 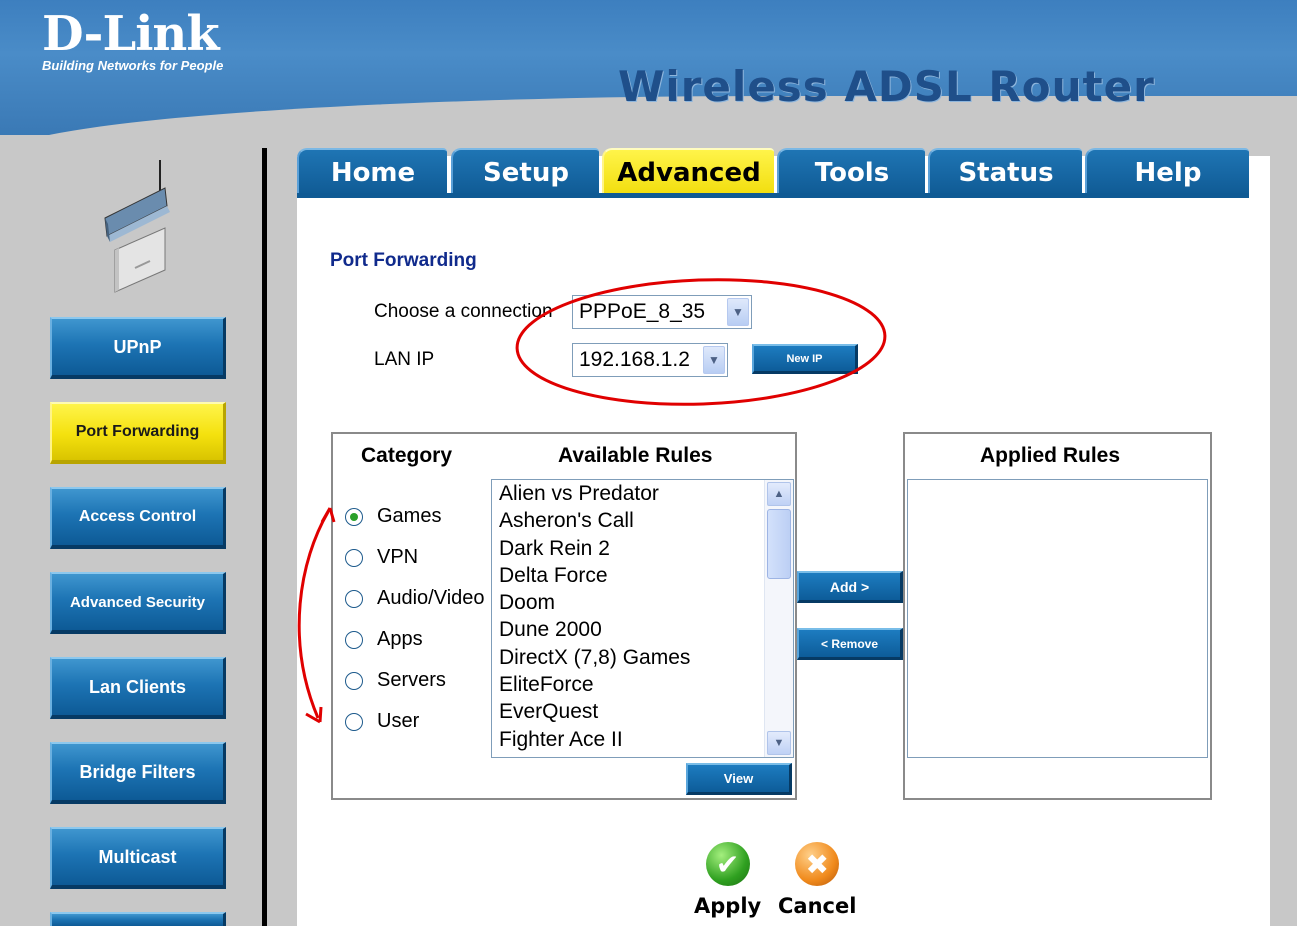 What do you see at coordinates (635, 455) in the screenshot?
I see `available-rules-header: Available Rules` at bounding box center [635, 455].